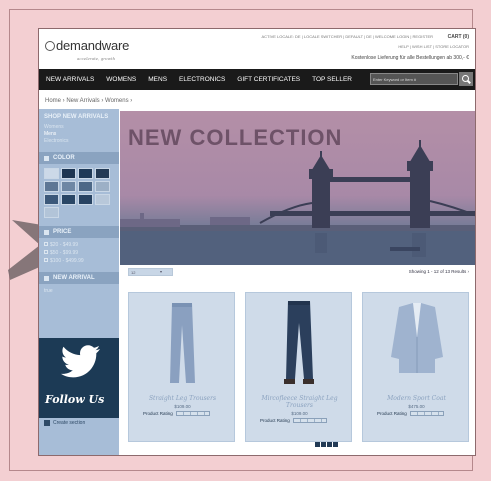 This screenshot has height=481, width=491. What do you see at coordinates (79, 193) in the screenshot?
I see `color-swatches` at bounding box center [79, 193].